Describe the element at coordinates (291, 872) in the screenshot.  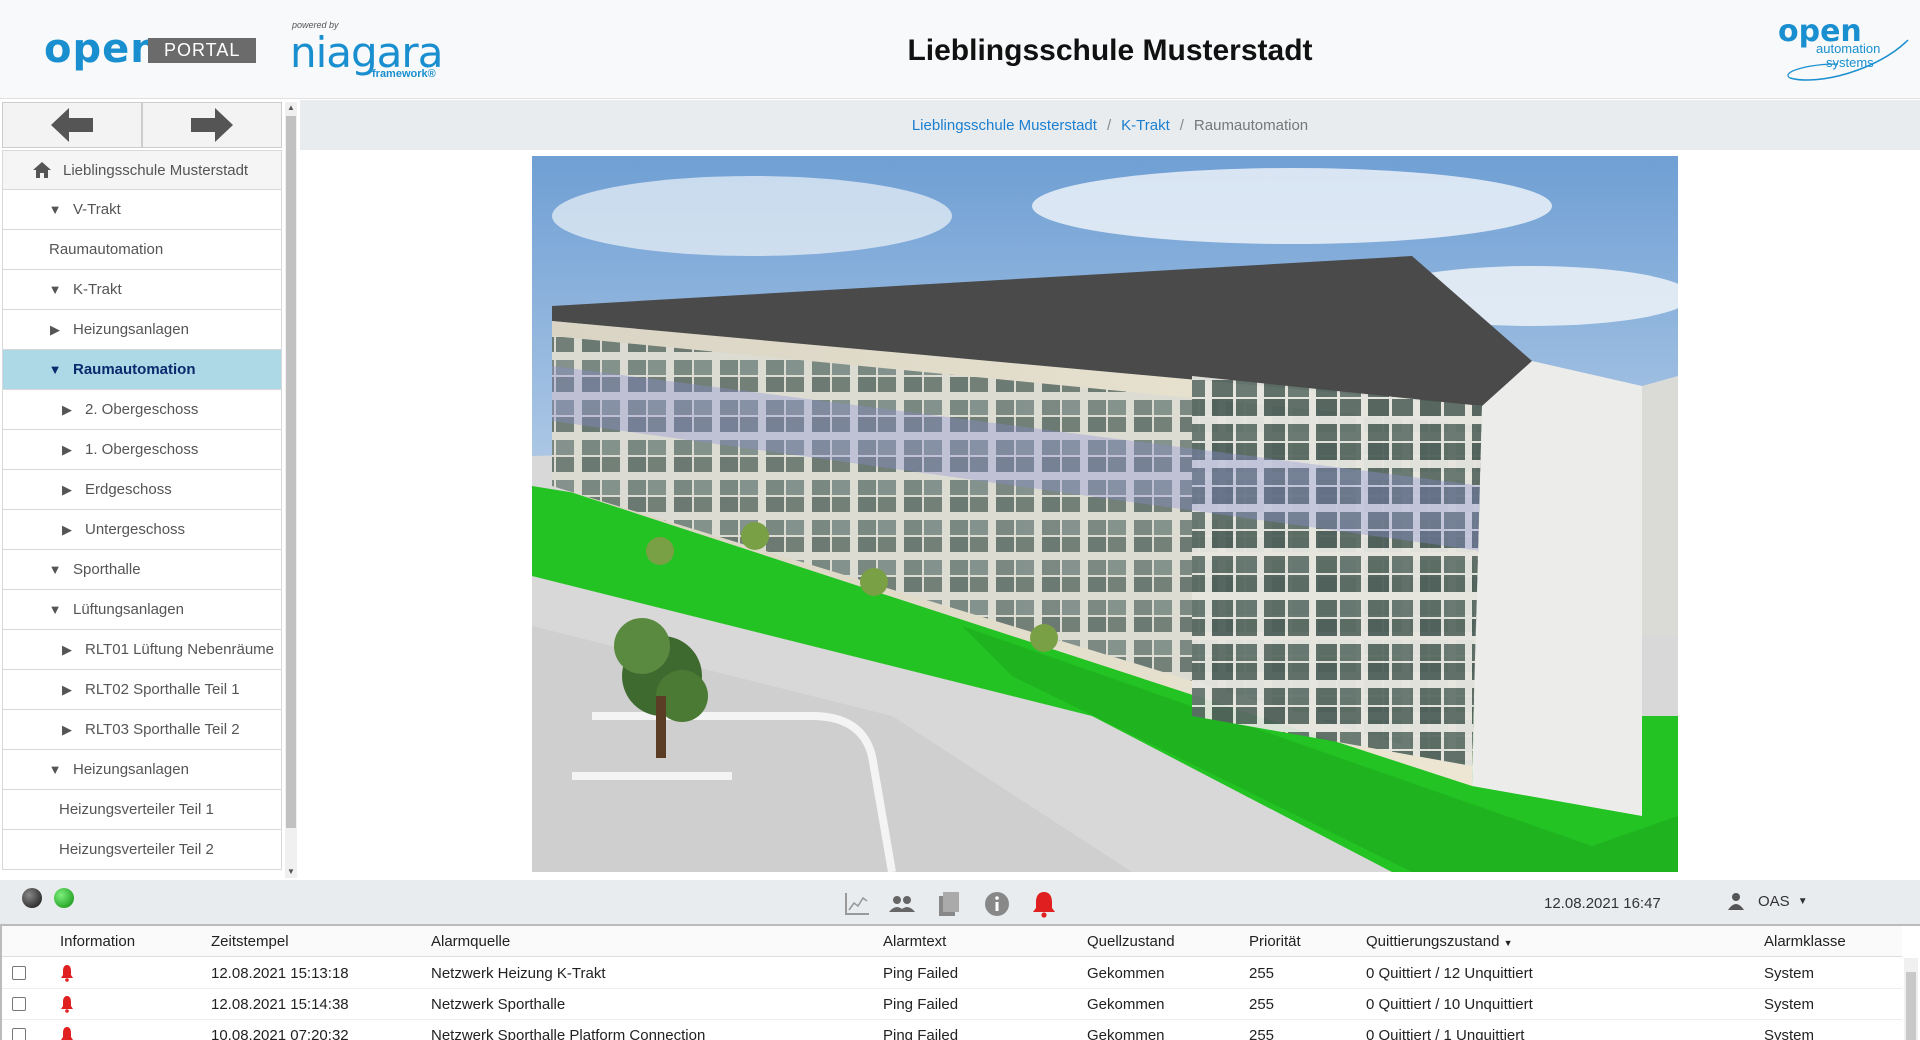
I see `scroll-down-icon: ▼` at that location.